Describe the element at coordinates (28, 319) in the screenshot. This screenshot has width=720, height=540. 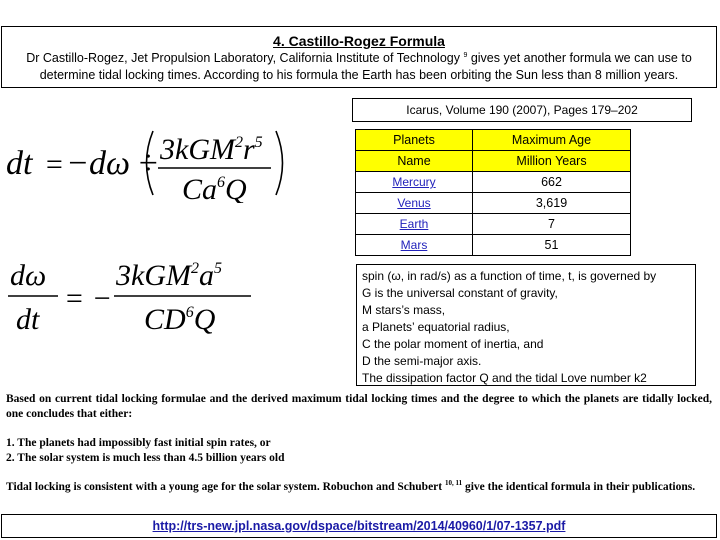
I see `formula2-lhs-den: dt` at that location.